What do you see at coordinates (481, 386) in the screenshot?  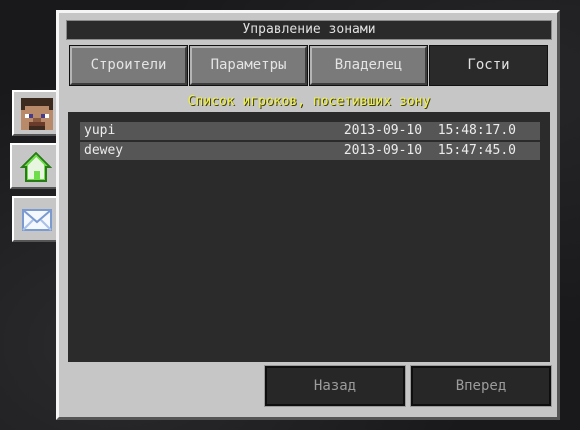 I see `forward-button: Вперед` at bounding box center [481, 386].